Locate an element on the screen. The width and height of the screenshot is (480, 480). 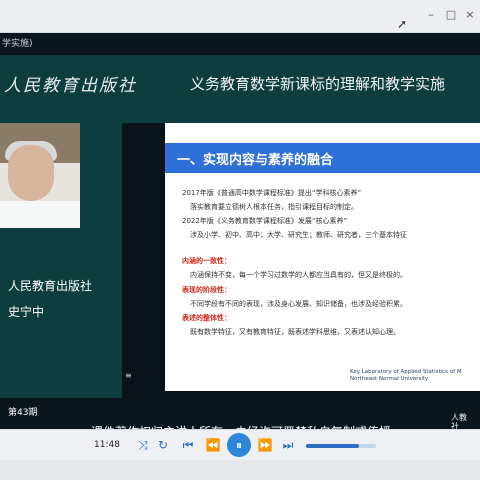
slide-line-6: 内涵保持不变，每一个学习过数学的人都应当具有的，但又是终极的。 is located at coordinates (298, 275).